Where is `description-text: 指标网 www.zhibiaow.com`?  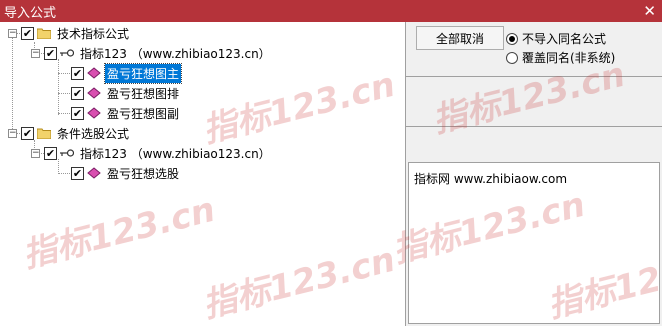
description-text: 指标网 www.zhibiaow.com is located at coordinates (491, 179).